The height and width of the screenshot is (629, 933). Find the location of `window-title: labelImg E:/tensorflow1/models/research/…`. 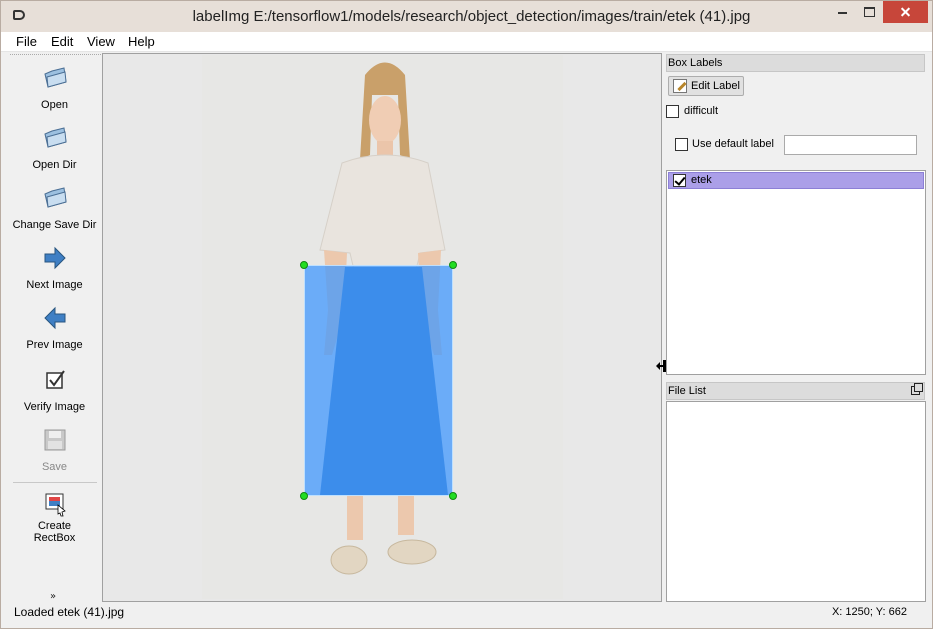

window-title: labelImg E:/tensorflow1/models/research/… is located at coordinates (471, 16).